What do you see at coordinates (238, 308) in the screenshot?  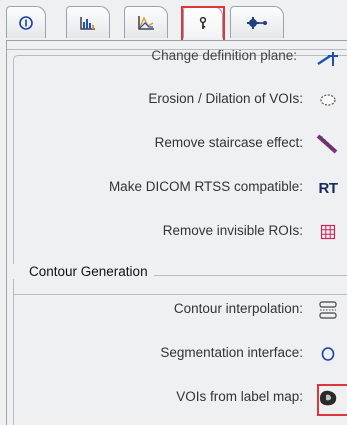 I see `contour-interpolation-label: Contour interpolation:` at bounding box center [238, 308].